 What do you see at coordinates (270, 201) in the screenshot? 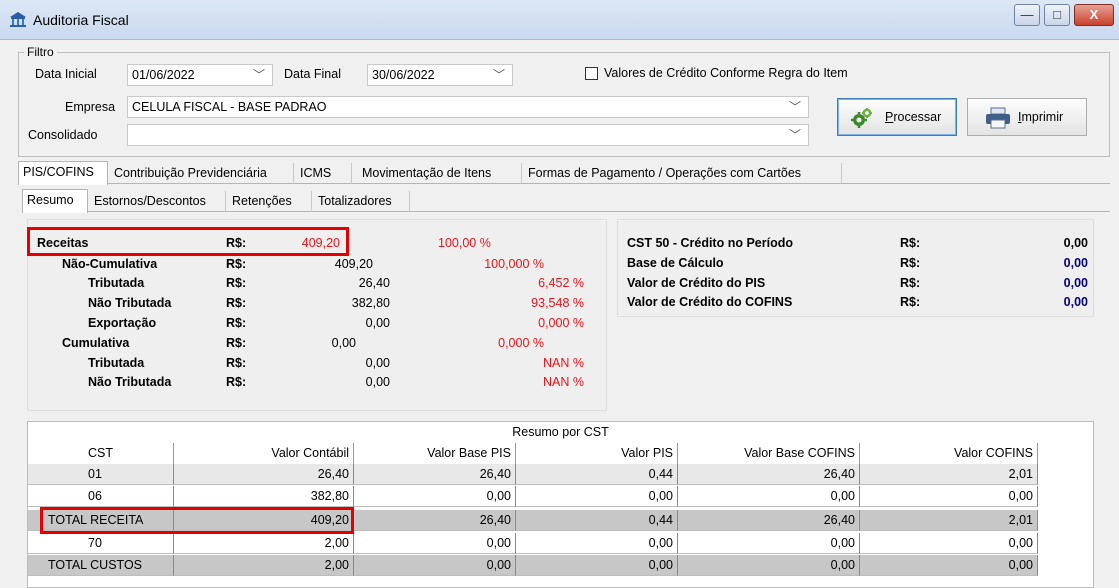
I see `tab-retencoes: Retenções` at bounding box center [270, 201].